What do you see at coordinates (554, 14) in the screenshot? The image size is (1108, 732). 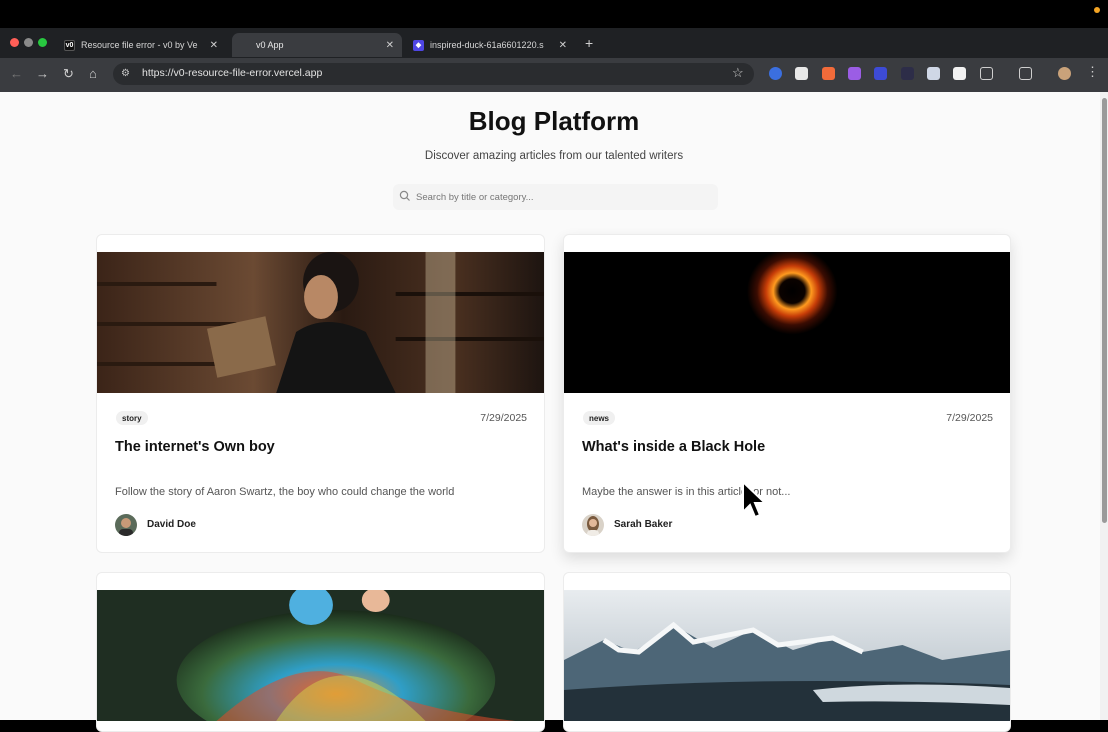 I see `os-menu-strip` at bounding box center [554, 14].